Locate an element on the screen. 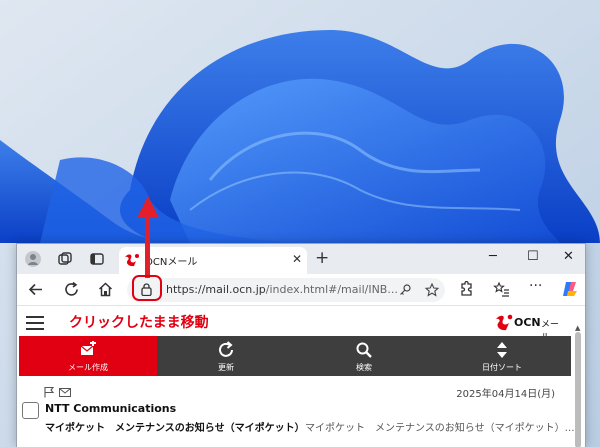  tab-title: OCNメール is located at coordinates (171, 262).